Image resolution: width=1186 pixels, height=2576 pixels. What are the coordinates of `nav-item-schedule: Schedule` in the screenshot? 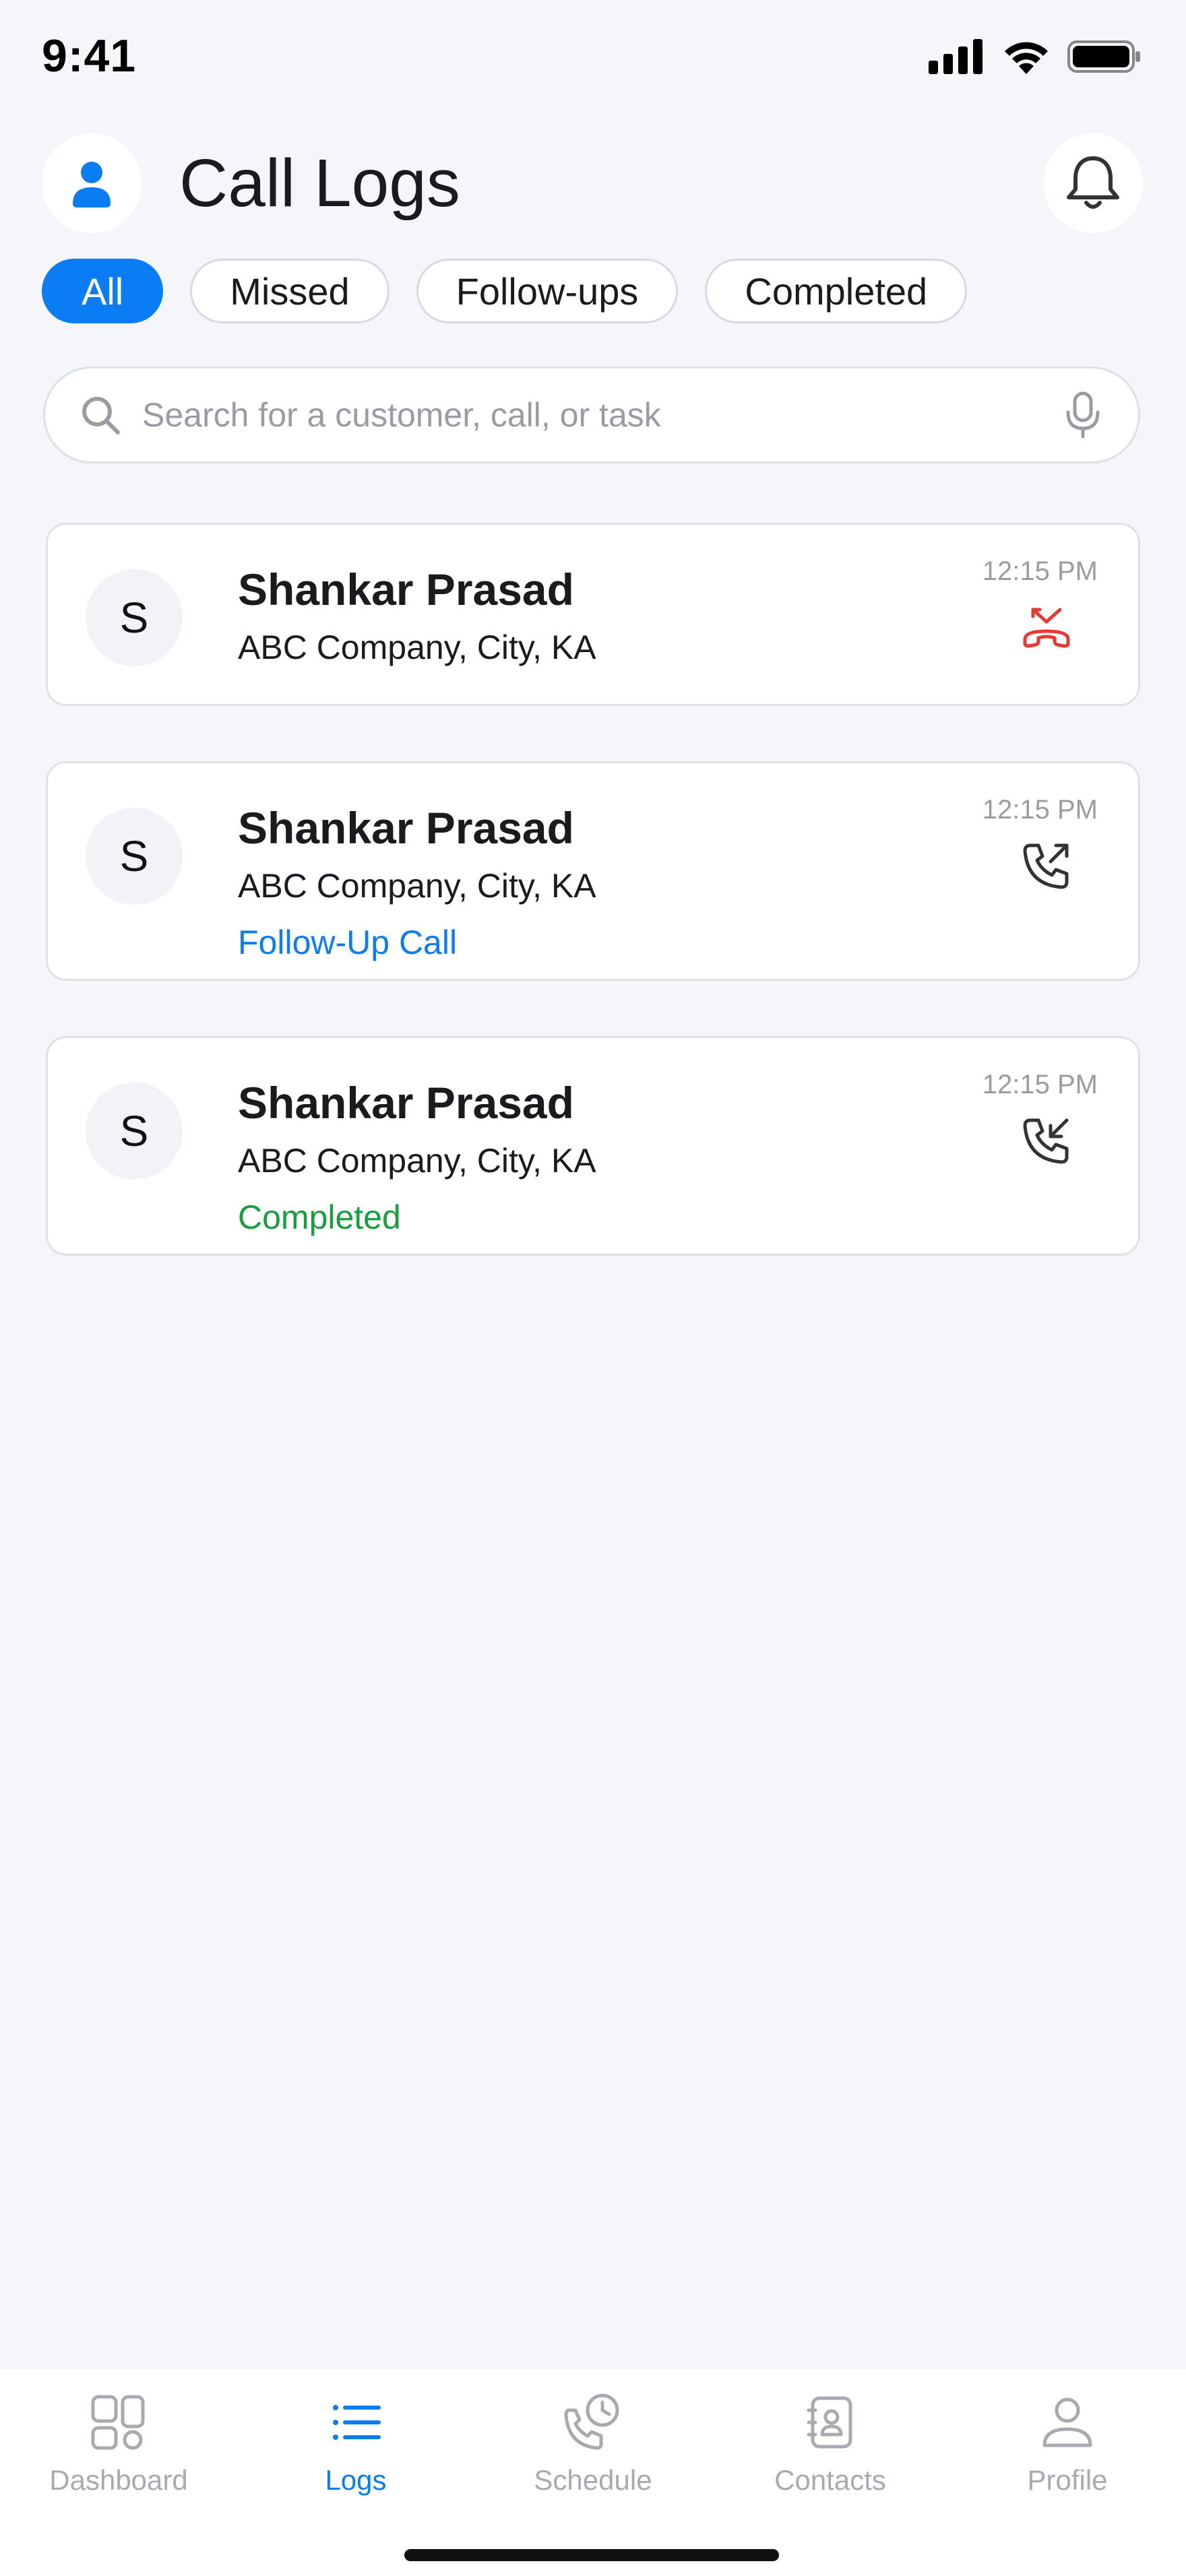 It's located at (593, 2444).